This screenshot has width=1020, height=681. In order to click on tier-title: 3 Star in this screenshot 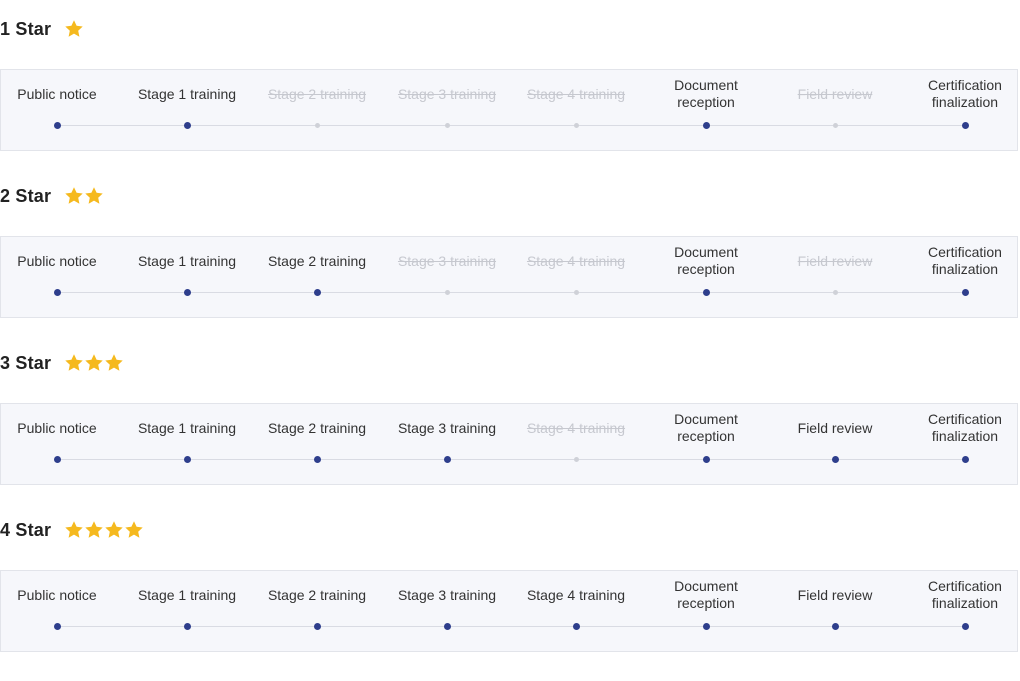, I will do `click(26, 362)`.